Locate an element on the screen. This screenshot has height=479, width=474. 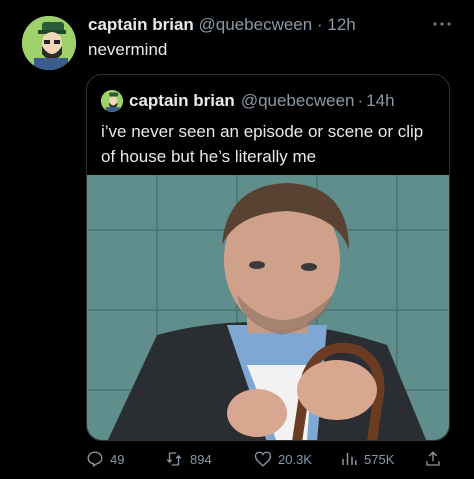
tweet-actions: 49 894 20.3K 575K is located at coordinates (270, 463).